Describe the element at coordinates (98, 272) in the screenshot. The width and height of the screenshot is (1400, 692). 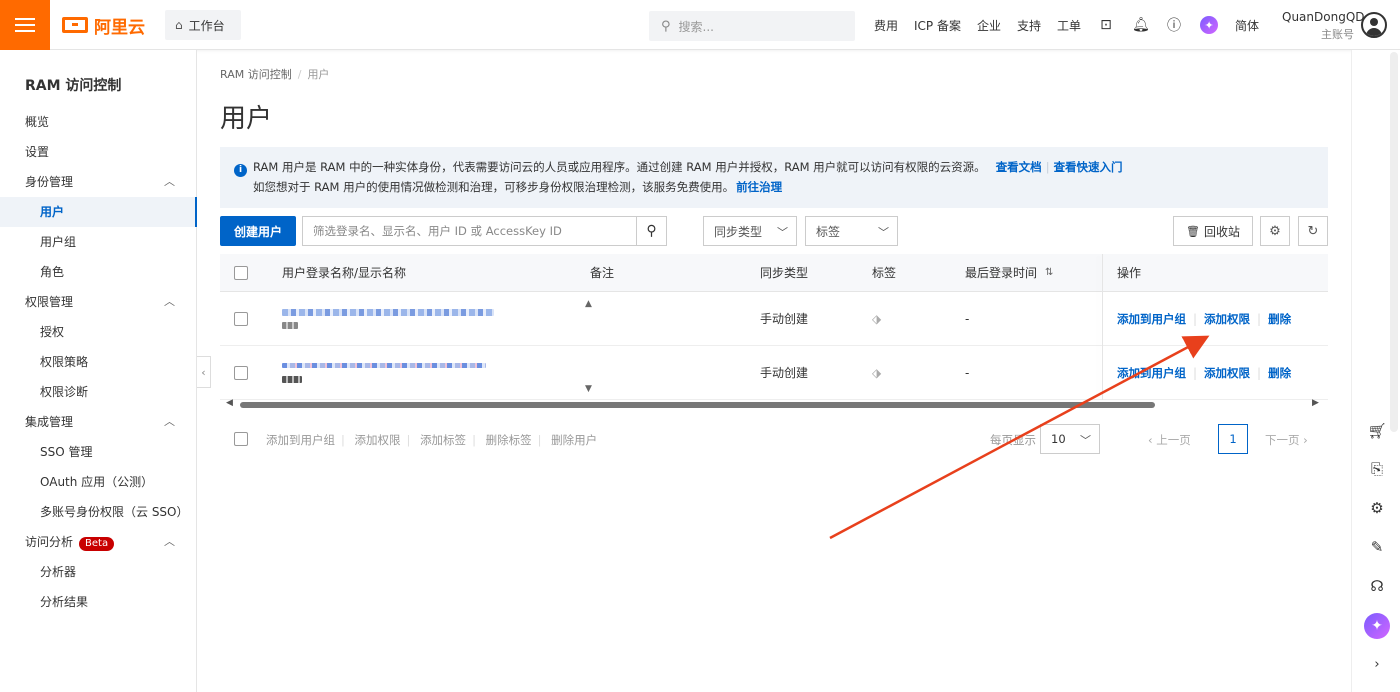
I see `sidebar-item-roles: 角色` at that location.